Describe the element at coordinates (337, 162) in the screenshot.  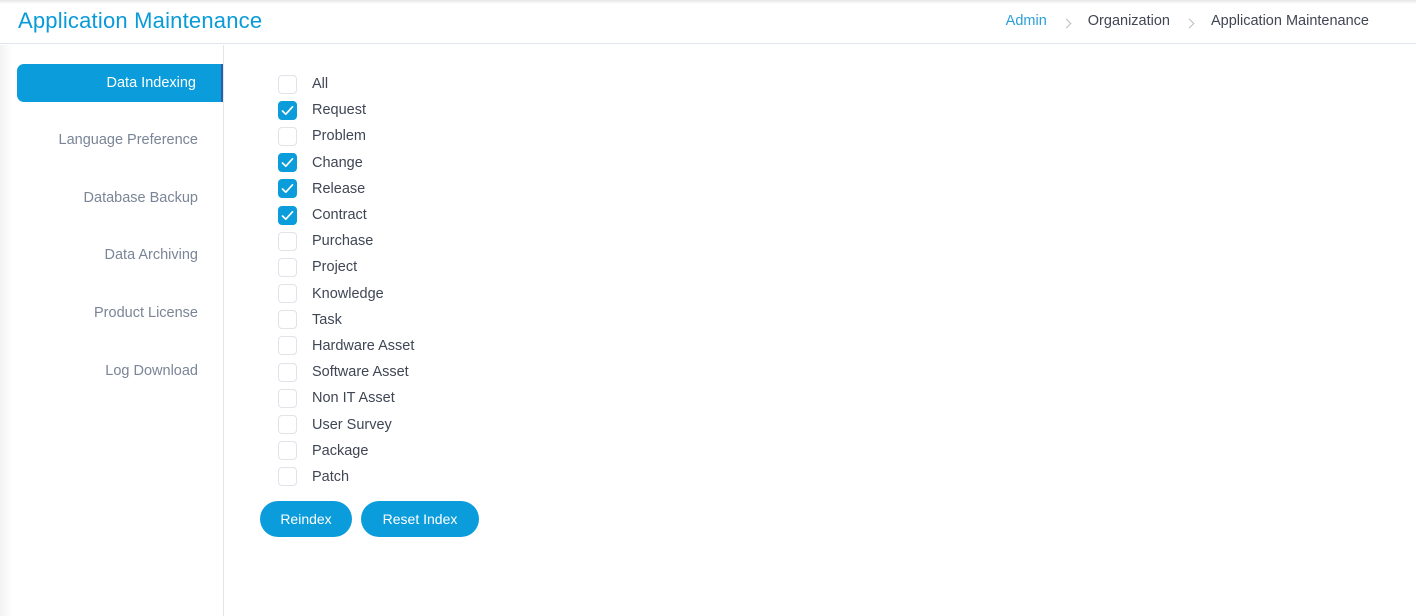
I see `checkbox-label: Change` at that location.